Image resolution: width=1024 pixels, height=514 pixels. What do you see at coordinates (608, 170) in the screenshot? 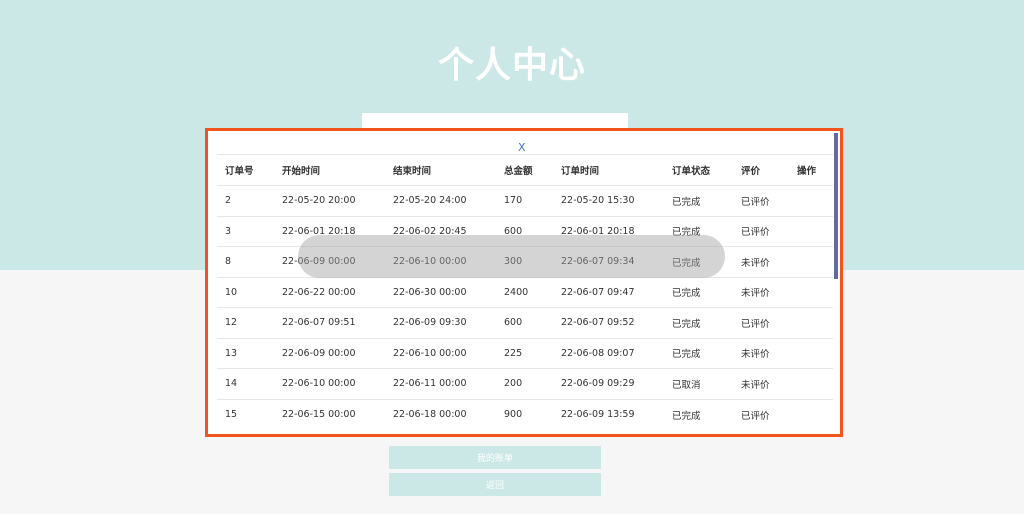
I see `column-header: 订单时间` at bounding box center [608, 170].